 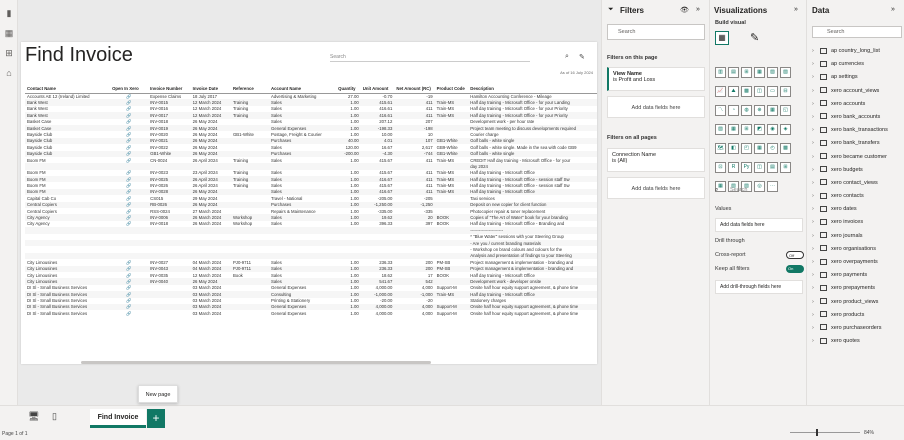 I want to click on visual-type-icon: ▧, so click(x=772, y=72).